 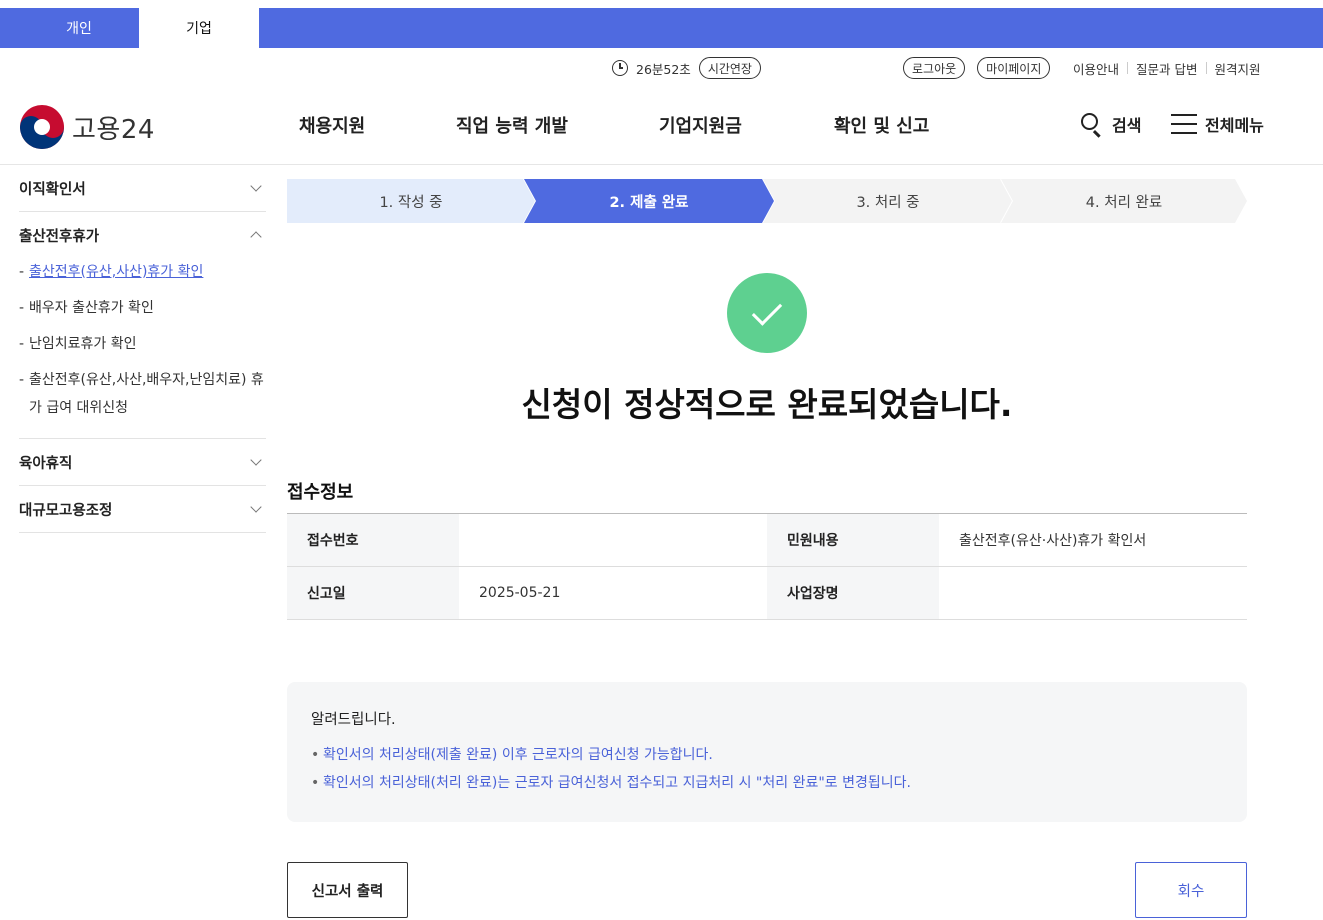 What do you see at coordinates (1124, 201) in the screenshot?
I see `step-complete: 4. 처리 완료` at bounding box center [1124, 201].